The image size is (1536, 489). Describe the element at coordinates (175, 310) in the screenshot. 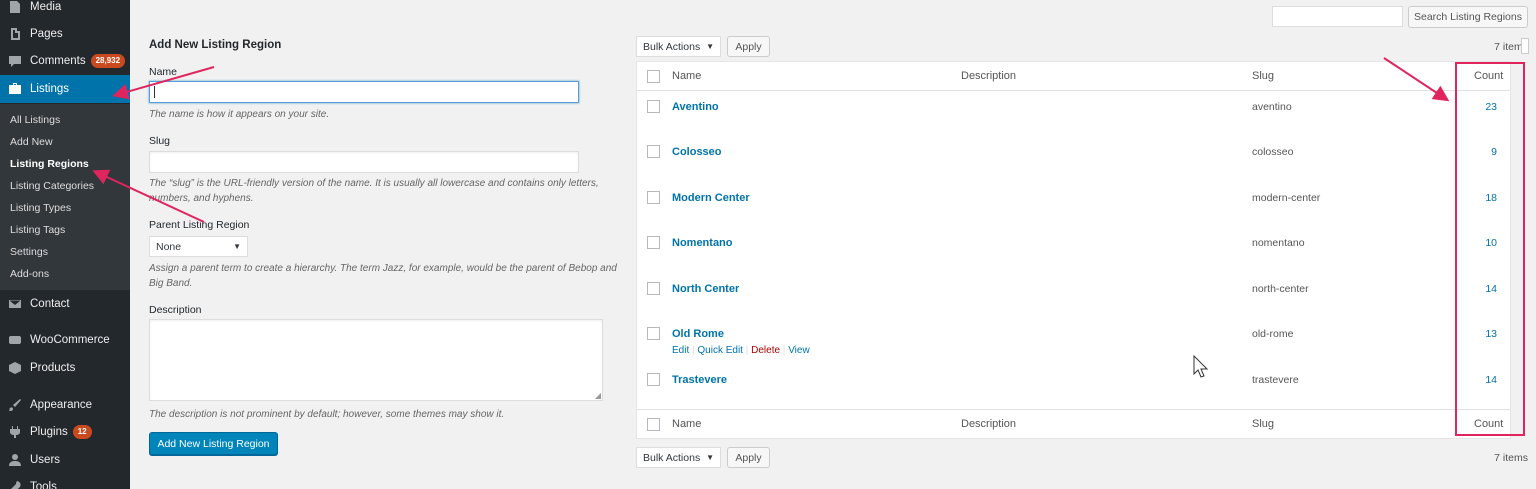

I see `description-label: Description` at that location.